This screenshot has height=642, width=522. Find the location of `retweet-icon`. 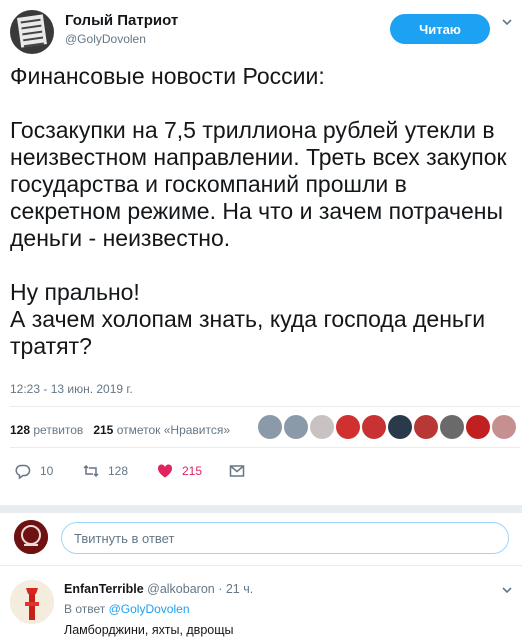

retweet-icon is located at coordinates (91, 471).